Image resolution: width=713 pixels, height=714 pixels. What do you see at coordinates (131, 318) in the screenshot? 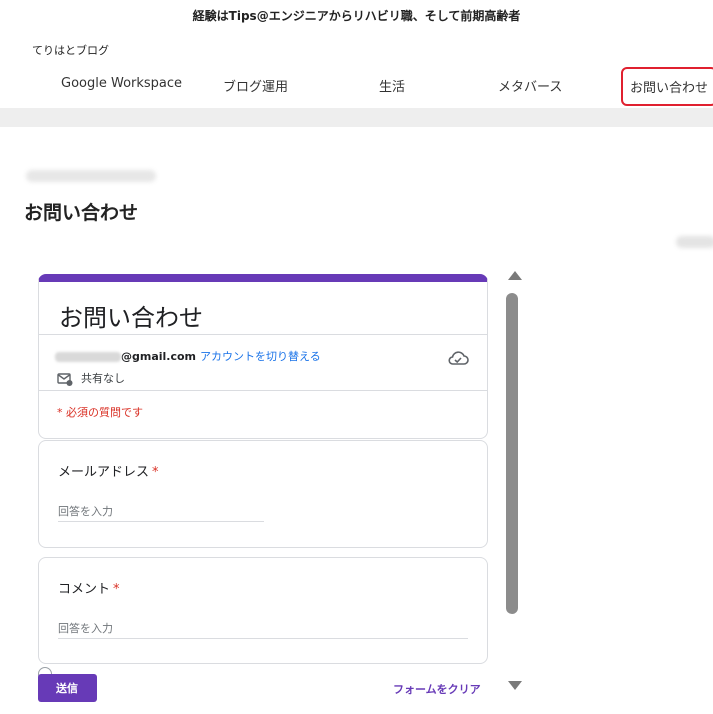
I see `form-title: お問い合わせ` at bounding box center [131, 318].